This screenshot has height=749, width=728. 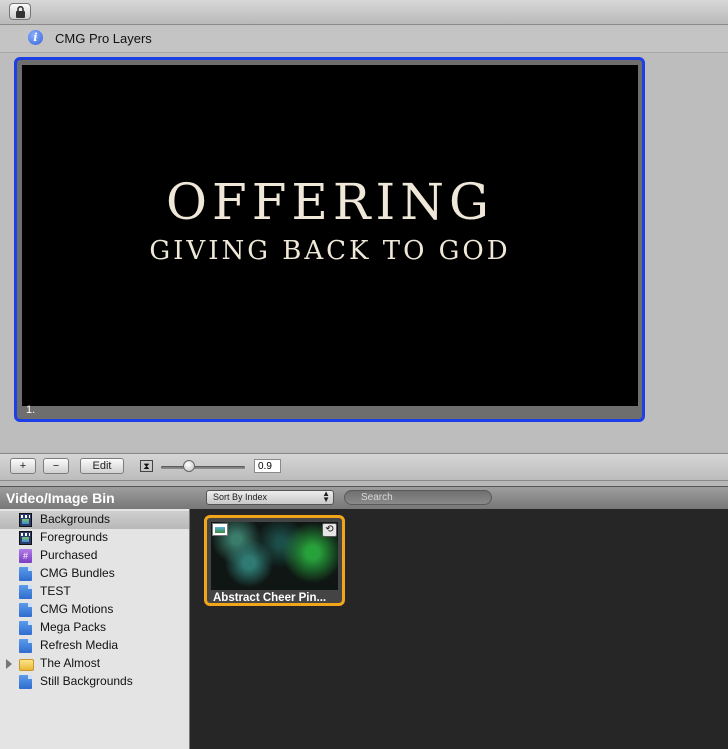 What do you see at coordinates (418, 497) in the screenshot?
I see `search-input: Search` at bounding box center [418, 497].